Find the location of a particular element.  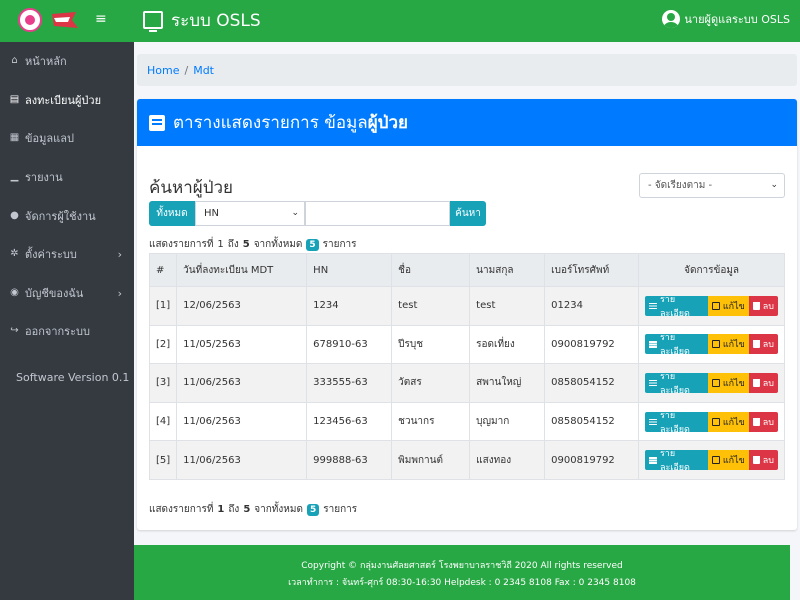

user-name: นายผู้ดูแลระบบ OSLS is located at coordinates (737, 19).